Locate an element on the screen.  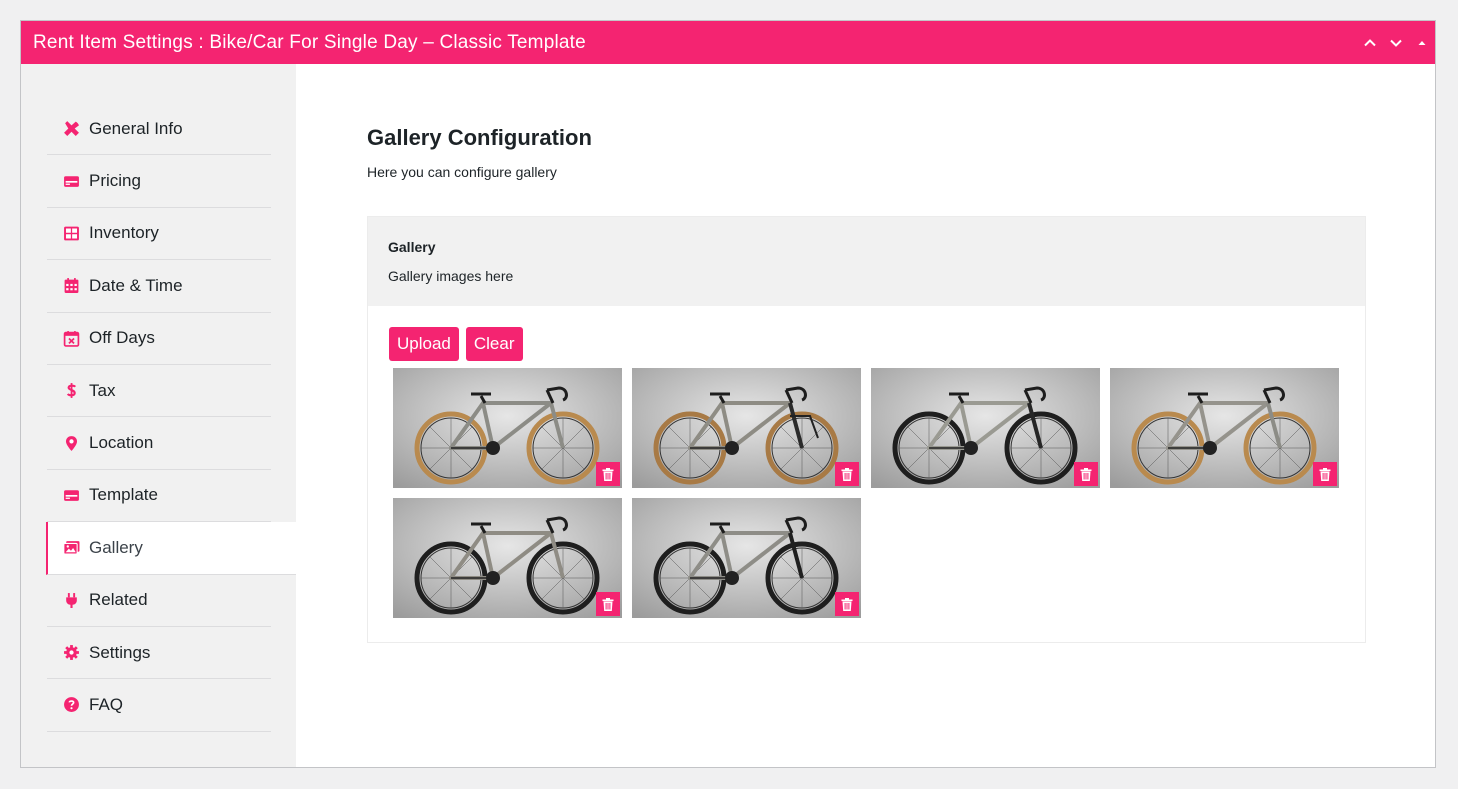
chevron-up-icon is located at coordinates (1370, 42).